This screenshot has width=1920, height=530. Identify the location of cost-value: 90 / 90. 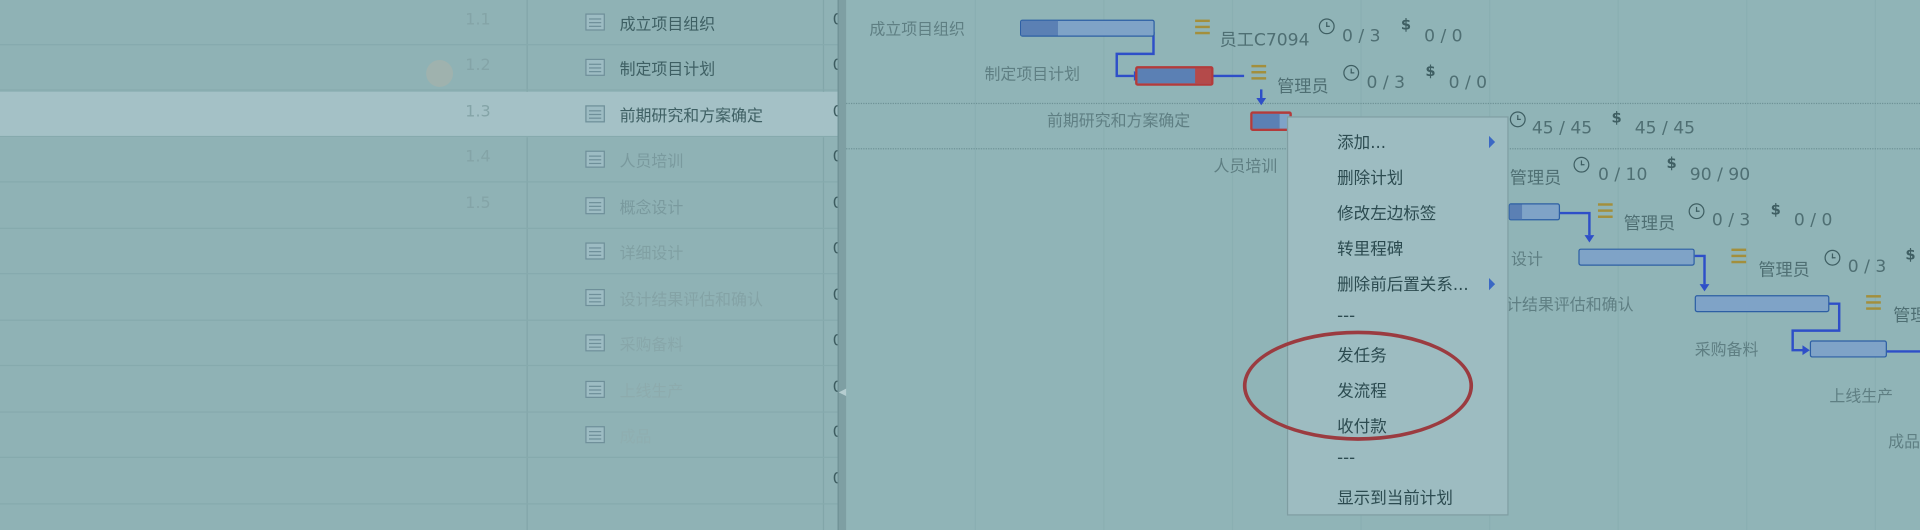
(1720, 175).